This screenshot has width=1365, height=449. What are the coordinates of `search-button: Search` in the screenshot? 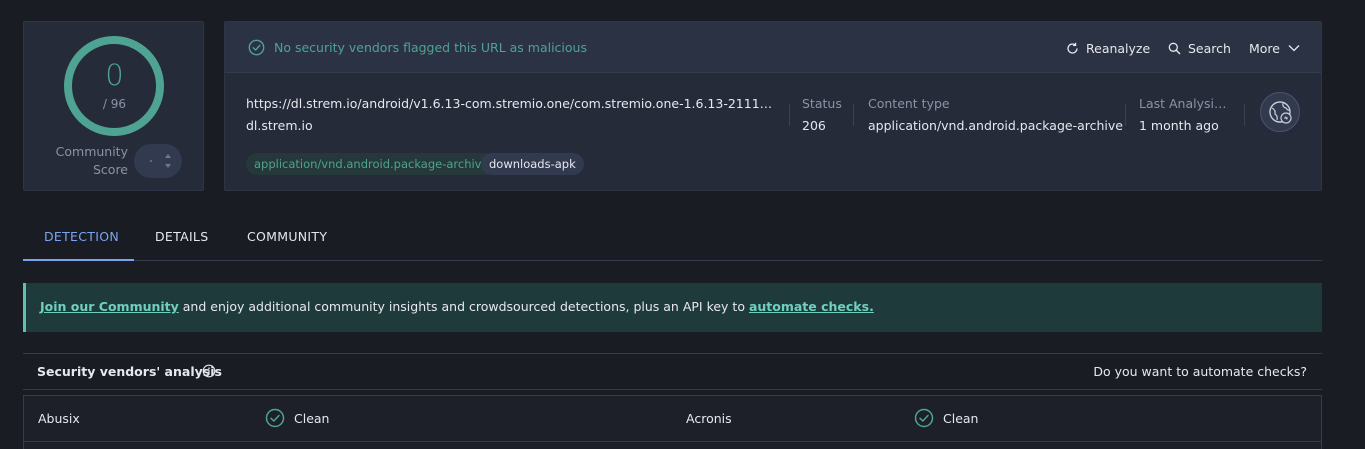 It's located at (1199, 48).